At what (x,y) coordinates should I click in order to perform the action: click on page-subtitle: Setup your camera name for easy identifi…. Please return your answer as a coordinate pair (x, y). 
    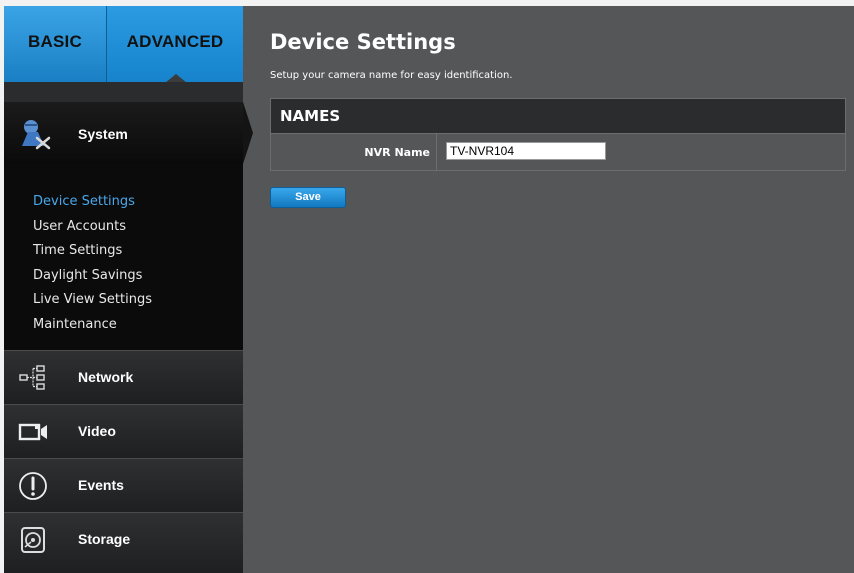
    Looking at the image, I should click on (391, 75).